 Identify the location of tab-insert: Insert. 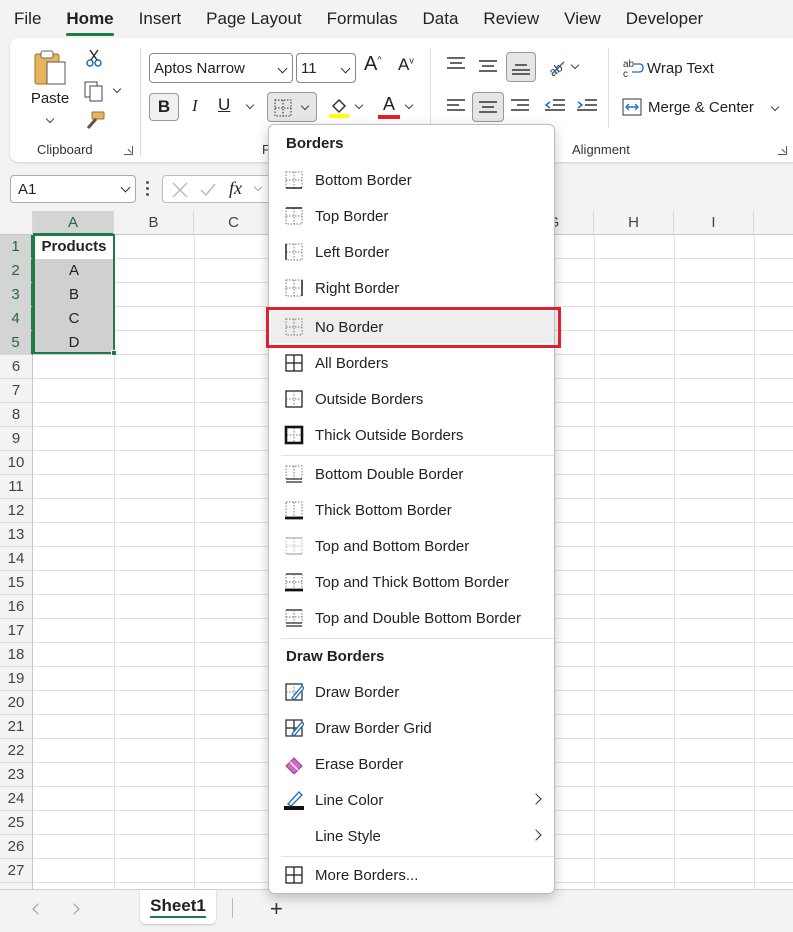
(160, 19).